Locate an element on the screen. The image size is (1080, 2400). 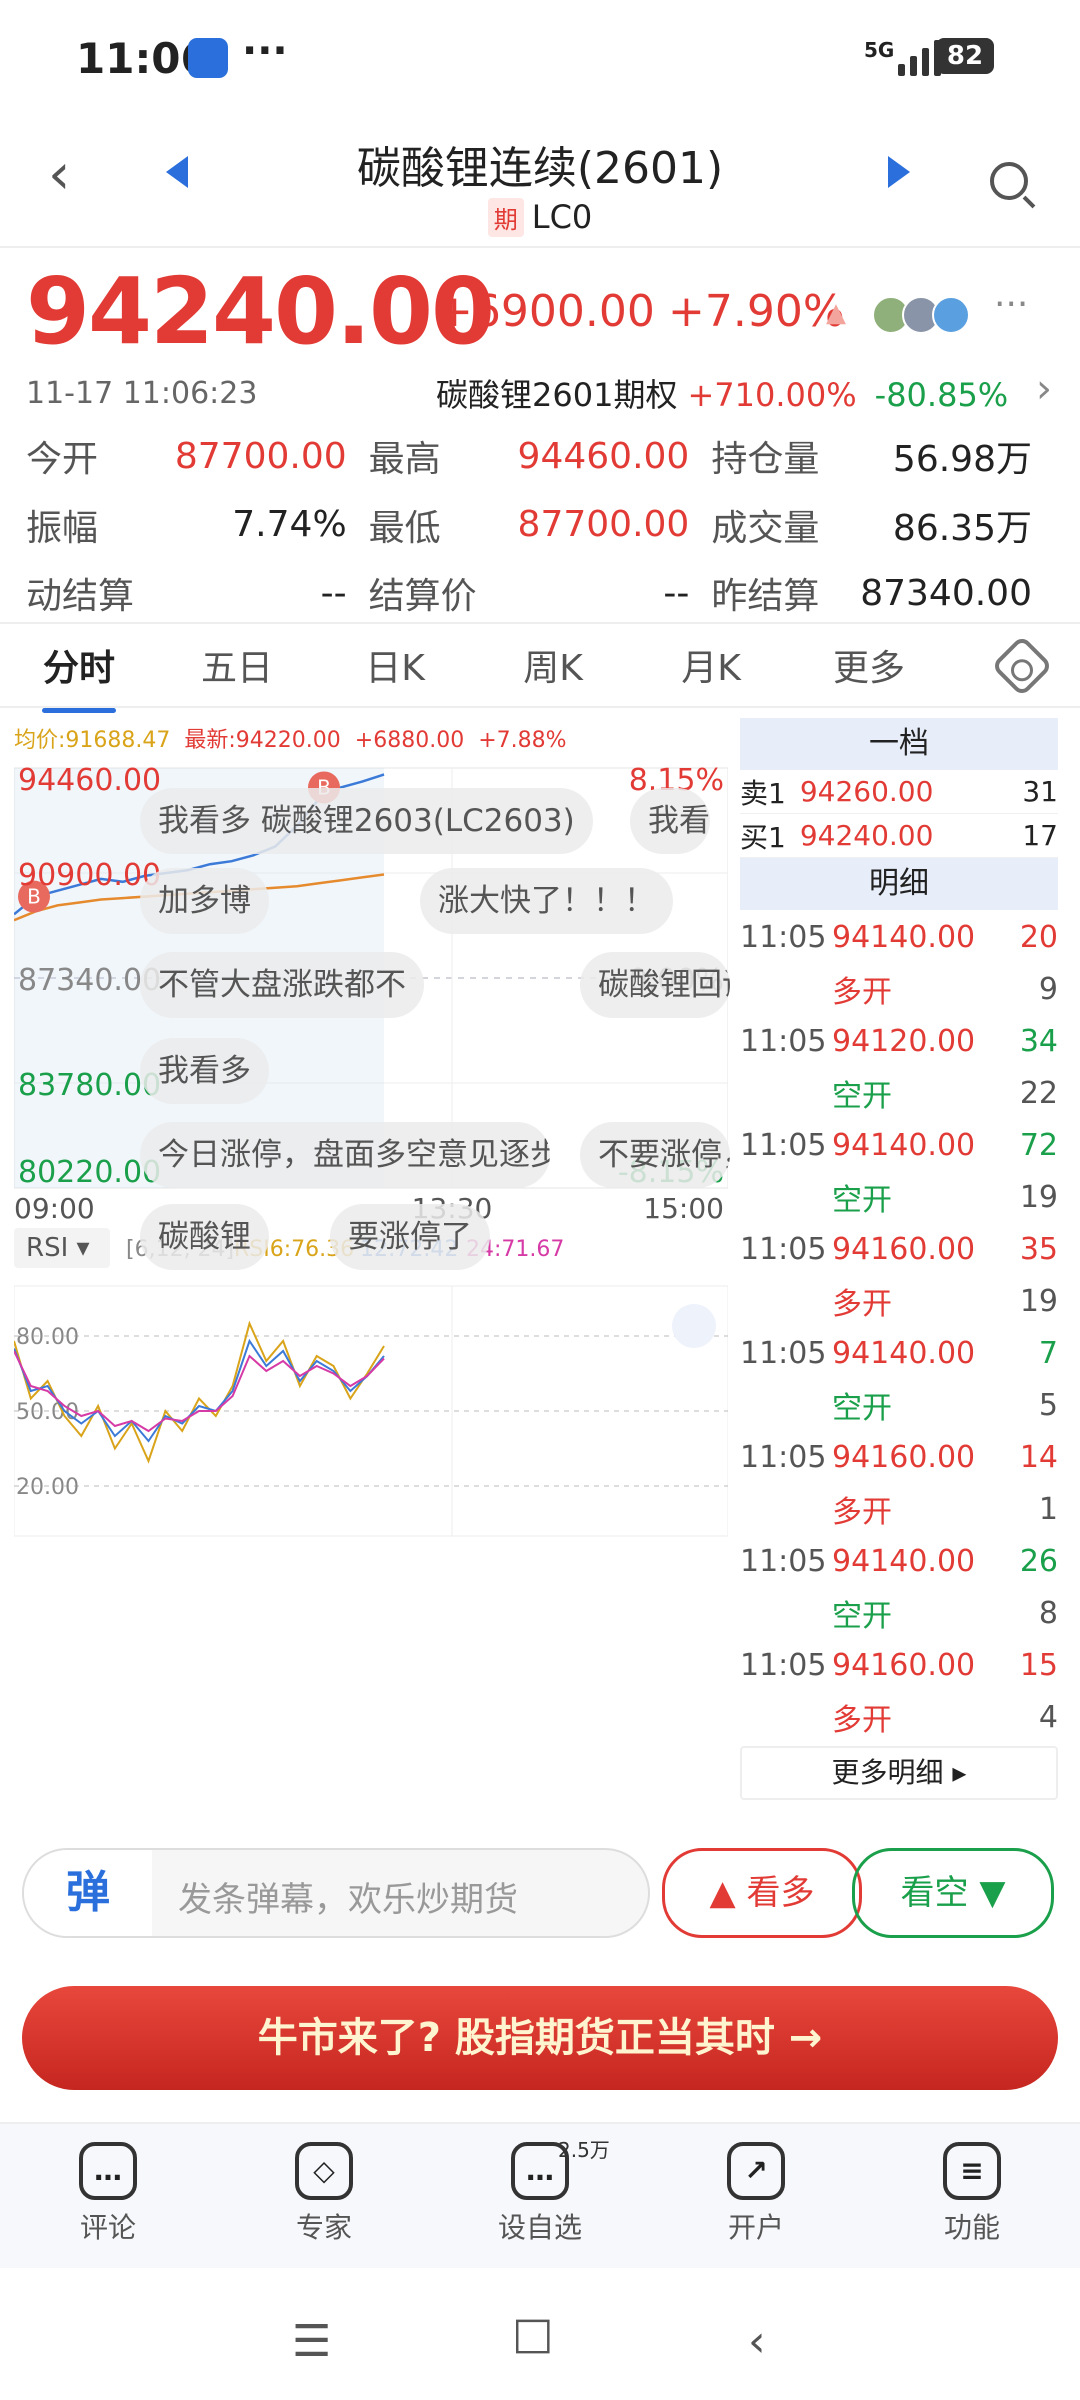
stat-value: 87340.00 is located at coordinates (946, 593).